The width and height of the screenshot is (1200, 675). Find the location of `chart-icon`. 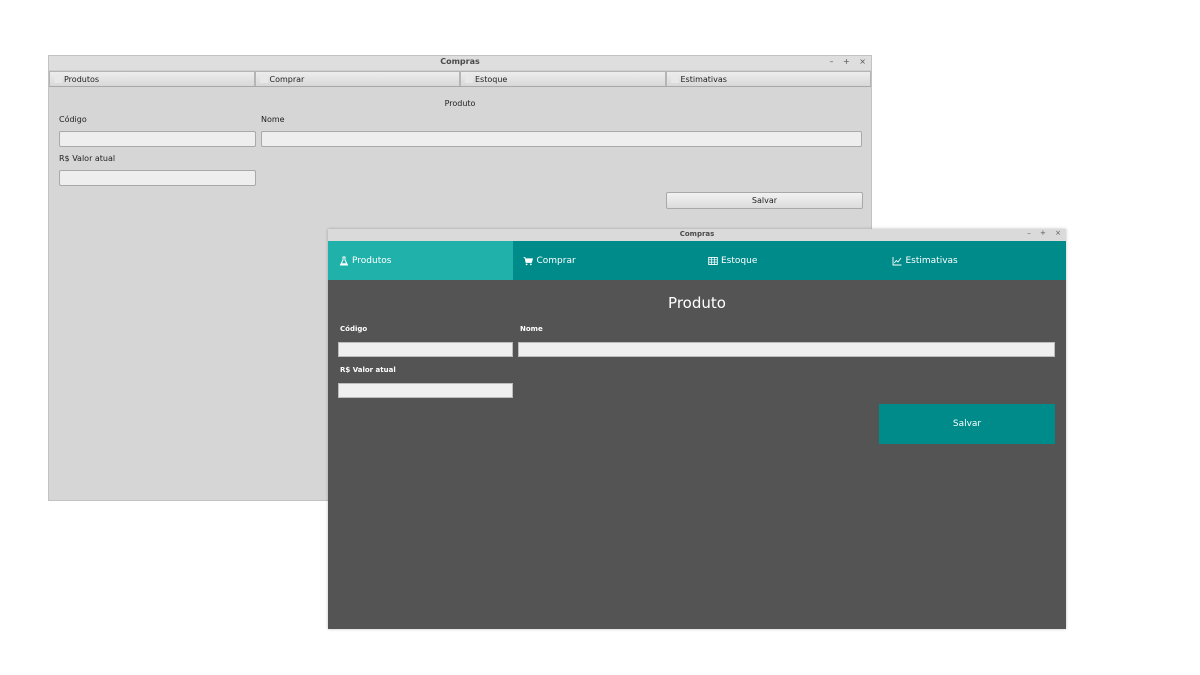

chart-icon is located at coordinates (674, 79).